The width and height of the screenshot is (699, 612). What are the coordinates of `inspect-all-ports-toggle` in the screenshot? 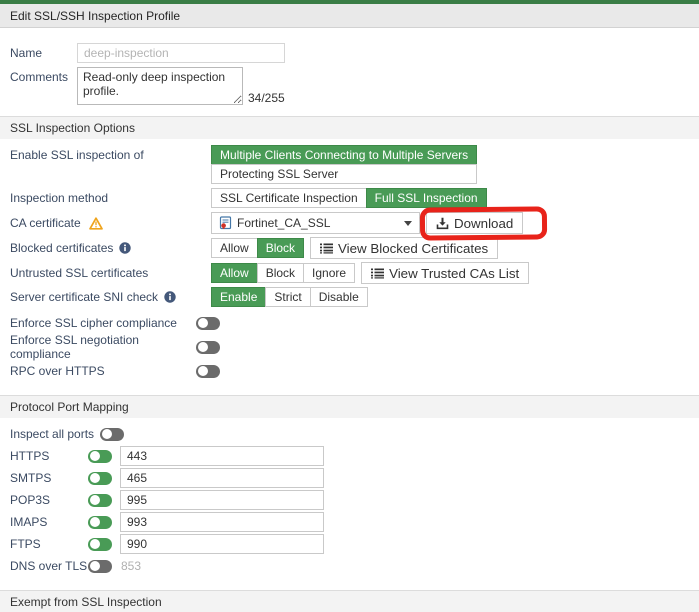 It's located at (112, 434).